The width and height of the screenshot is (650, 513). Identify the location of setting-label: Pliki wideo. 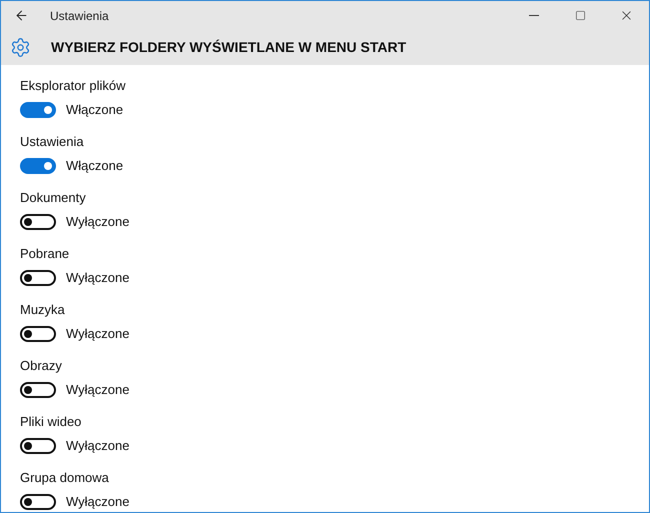
(51, 422).